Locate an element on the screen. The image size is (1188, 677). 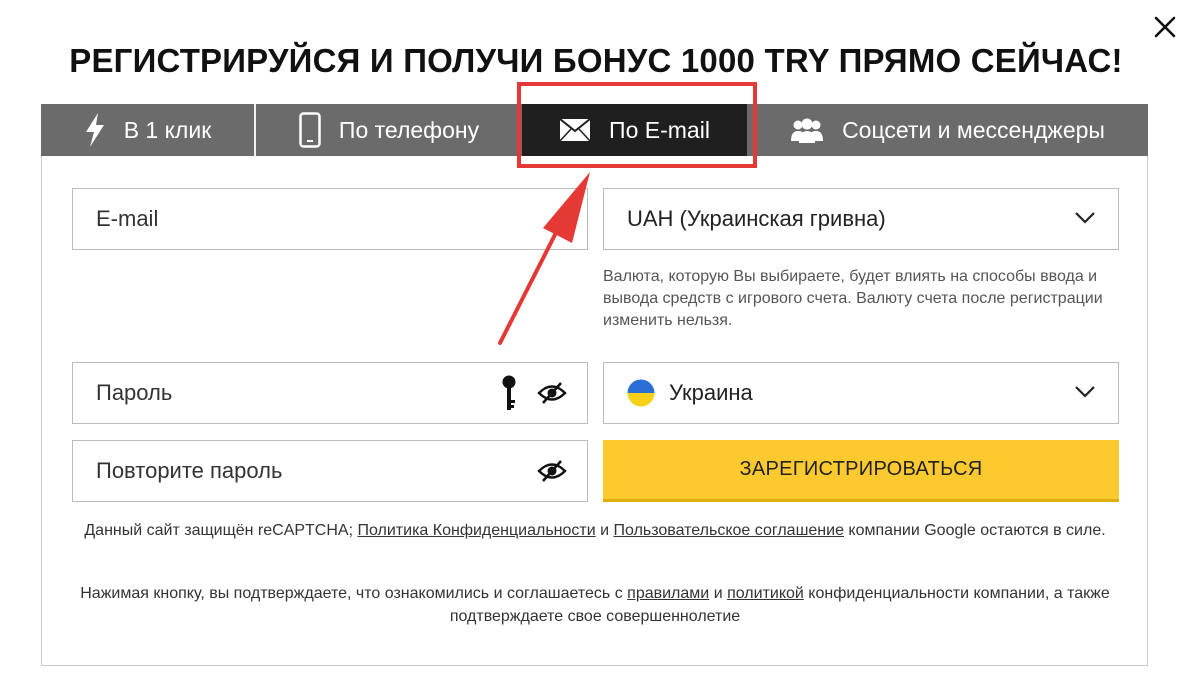
repeat-password-field-wrapper is located at coordinates (330, 471).